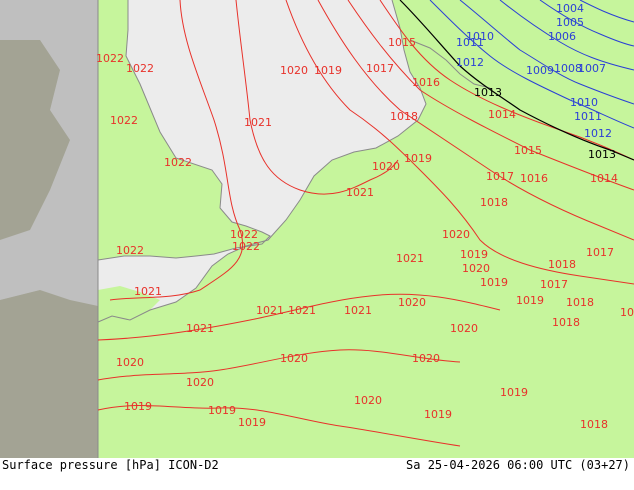 The width and height of the screenshot is (634, 490). I want to click on map-title: Surface pressure [hPa] ICON-D2, so click(110, 465).